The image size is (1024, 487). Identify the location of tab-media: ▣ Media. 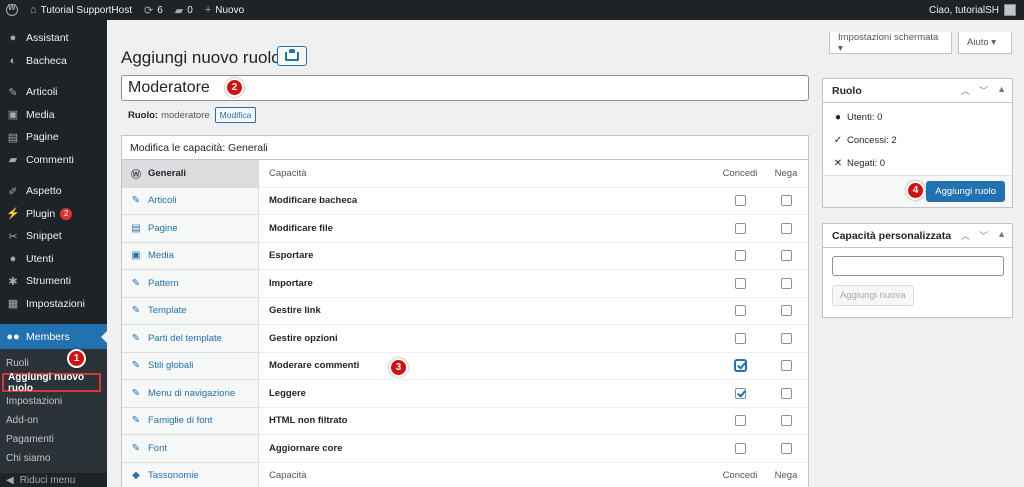
(190, 256).